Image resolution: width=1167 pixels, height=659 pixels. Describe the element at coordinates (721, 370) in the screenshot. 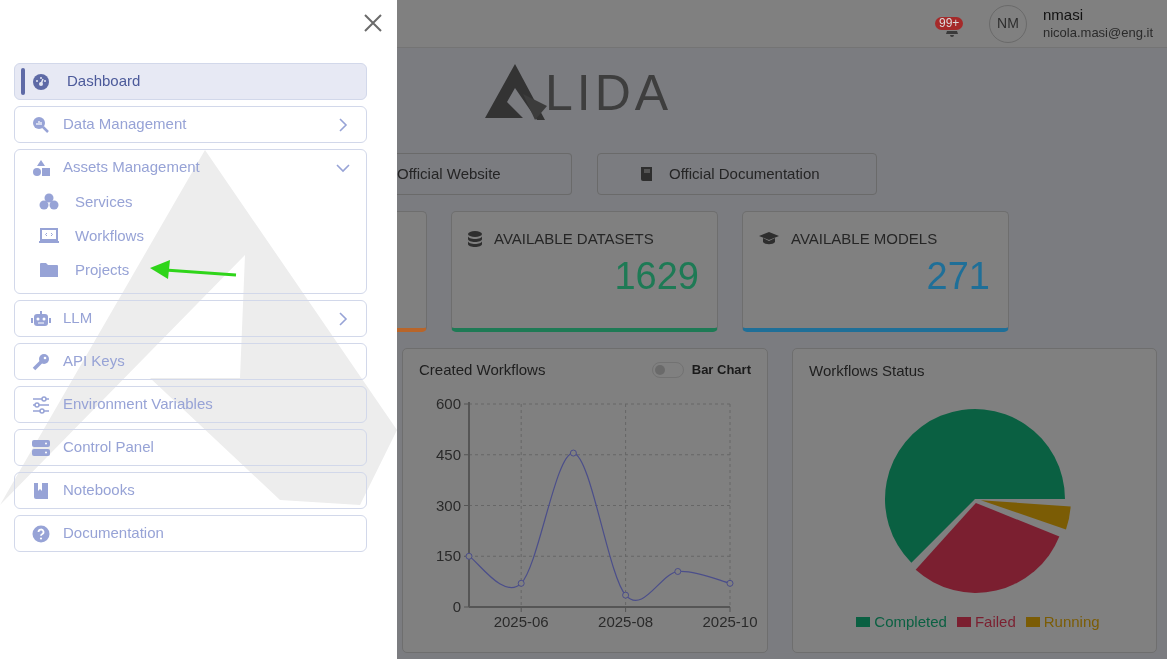

I see `toggle-label: Bar Chart` at that location.